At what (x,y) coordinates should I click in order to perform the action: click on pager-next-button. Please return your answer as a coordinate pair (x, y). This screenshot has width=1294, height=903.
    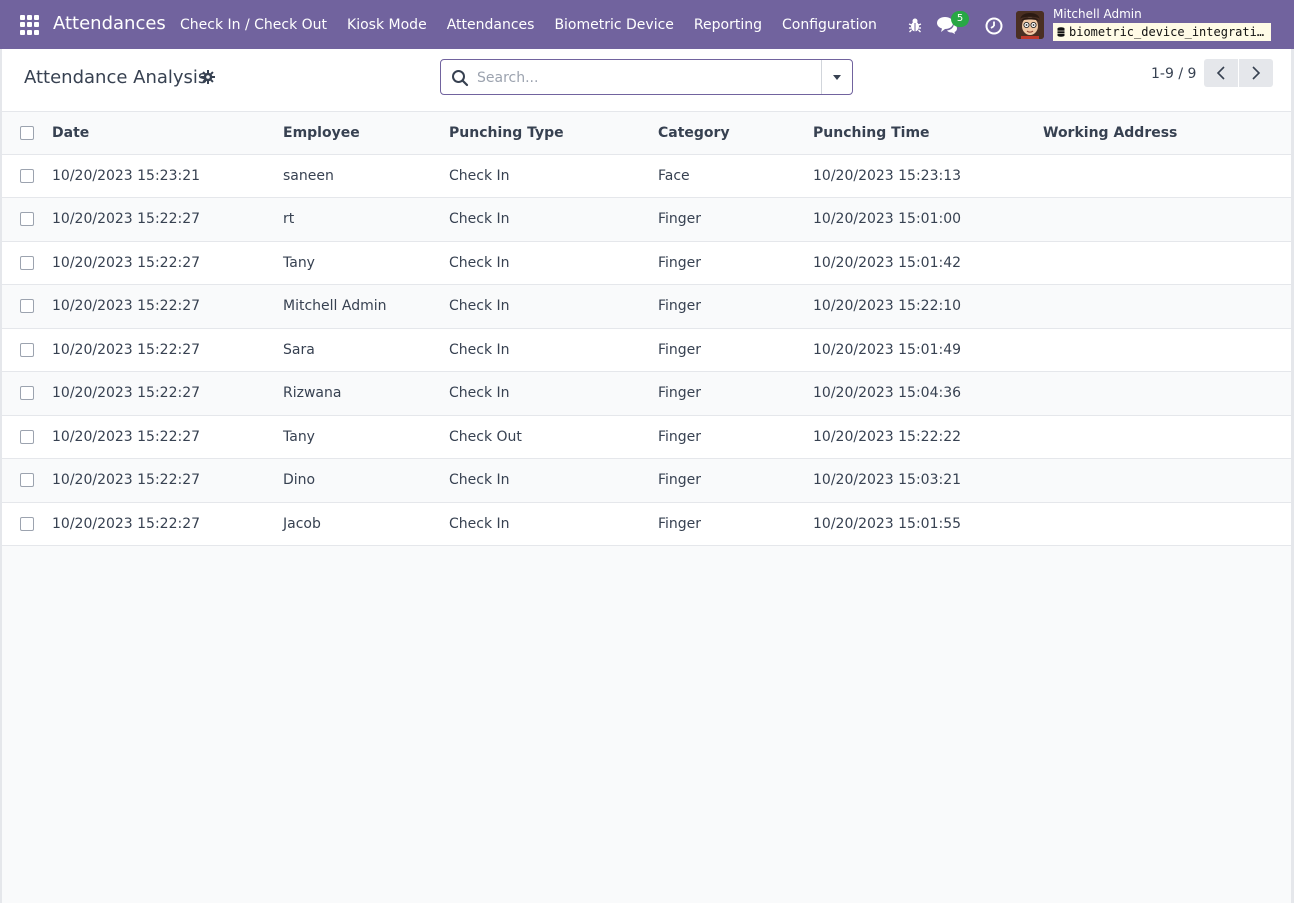
    Looking at the image, I should click on (1256, 73).